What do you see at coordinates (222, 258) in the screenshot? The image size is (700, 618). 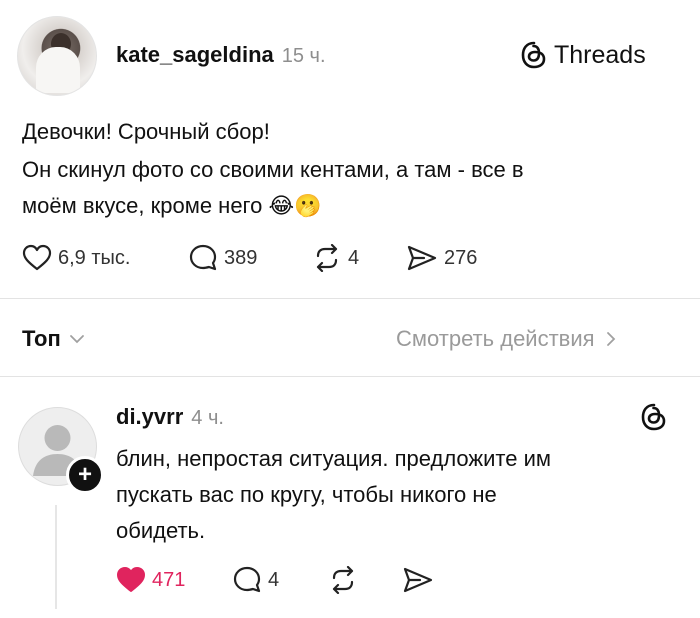 I see `comment-button: 389` at bounding box center [222, 258].